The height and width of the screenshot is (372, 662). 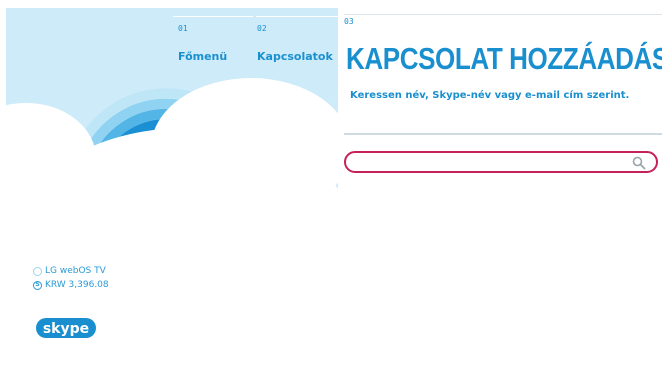 What do you see at coordinates (37, 285) in the screenshot?
I see `skype-credit-icon: S` at bounding box center [37, 285].